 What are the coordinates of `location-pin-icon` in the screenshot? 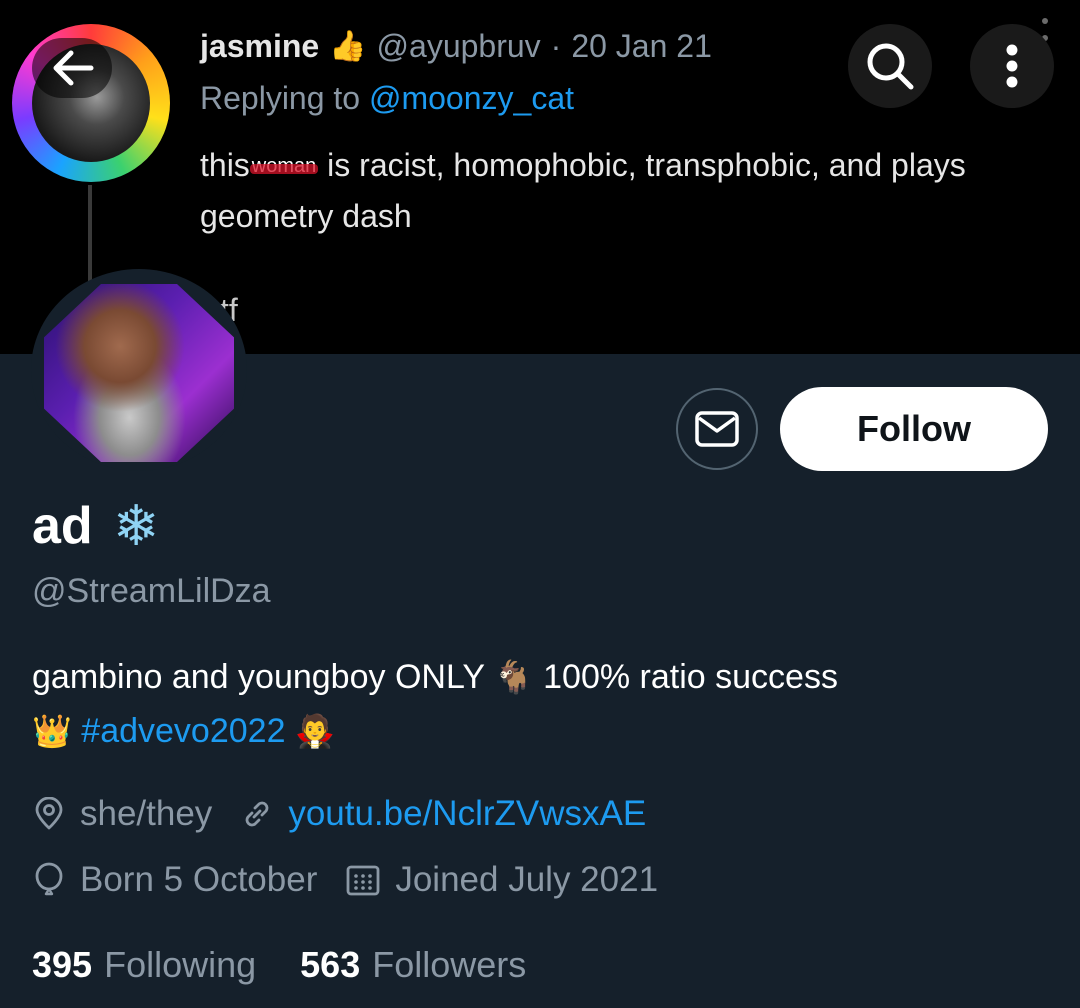 It's located at (49, 813).